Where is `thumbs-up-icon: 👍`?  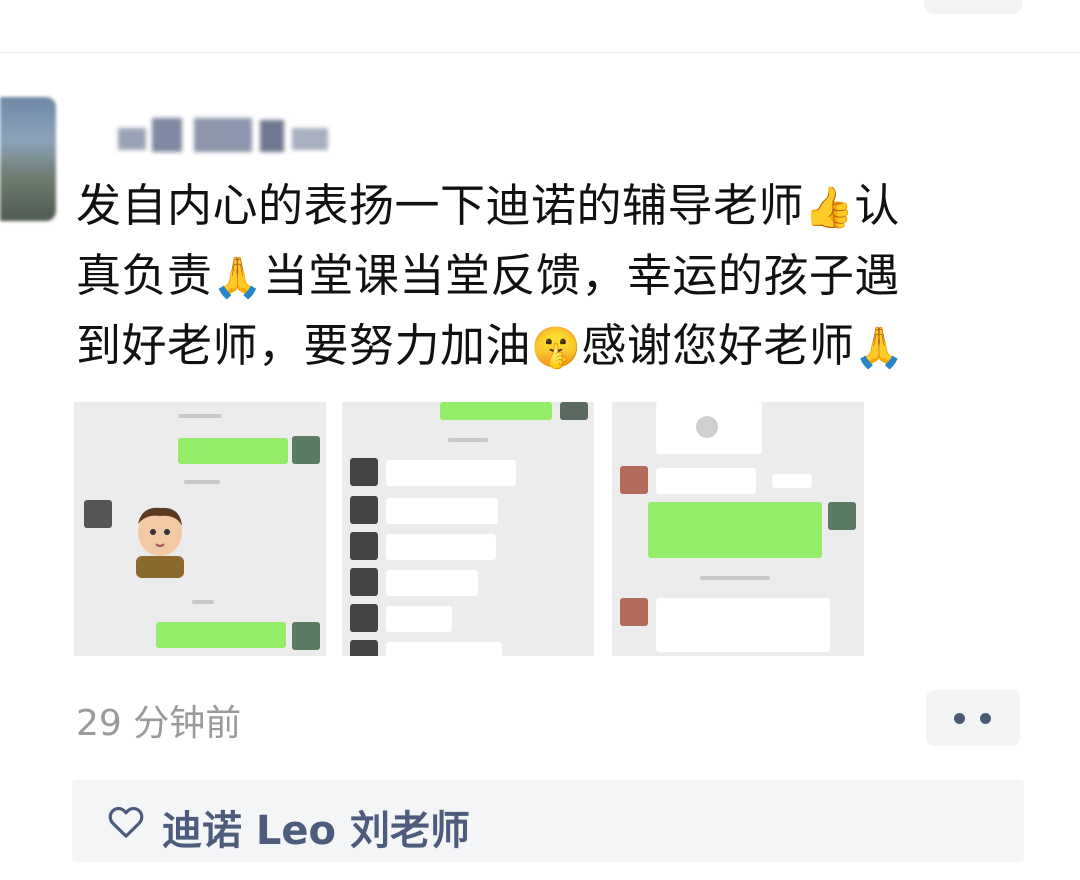
thumbs-up-icon: 👍 is located at coordinates (829, 208).